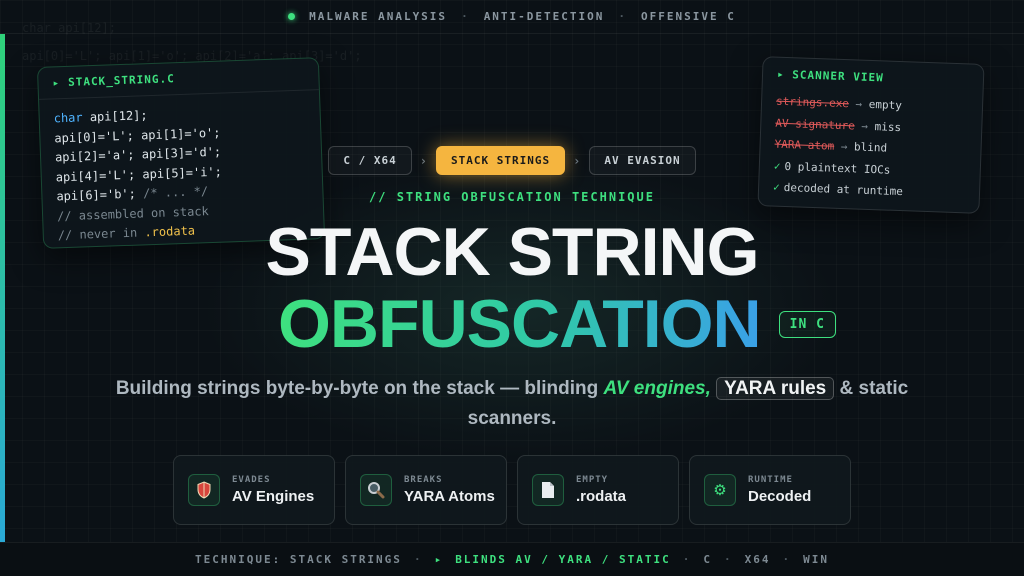 The height and width of the screenshot is (576, 1024). Describe the element at coordinates (657, 388) in the screenshot. I see `subtitle-av: AV engines,` at that location.